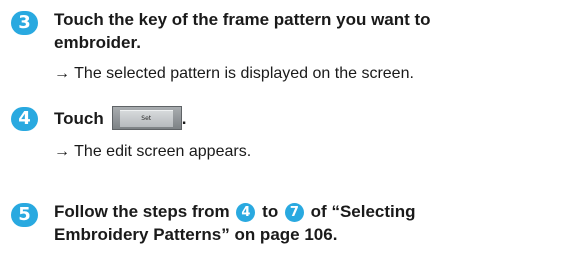 This screenshot has height=280, width=584. I want to click on step-number-badge: 5, so click(24, 215).